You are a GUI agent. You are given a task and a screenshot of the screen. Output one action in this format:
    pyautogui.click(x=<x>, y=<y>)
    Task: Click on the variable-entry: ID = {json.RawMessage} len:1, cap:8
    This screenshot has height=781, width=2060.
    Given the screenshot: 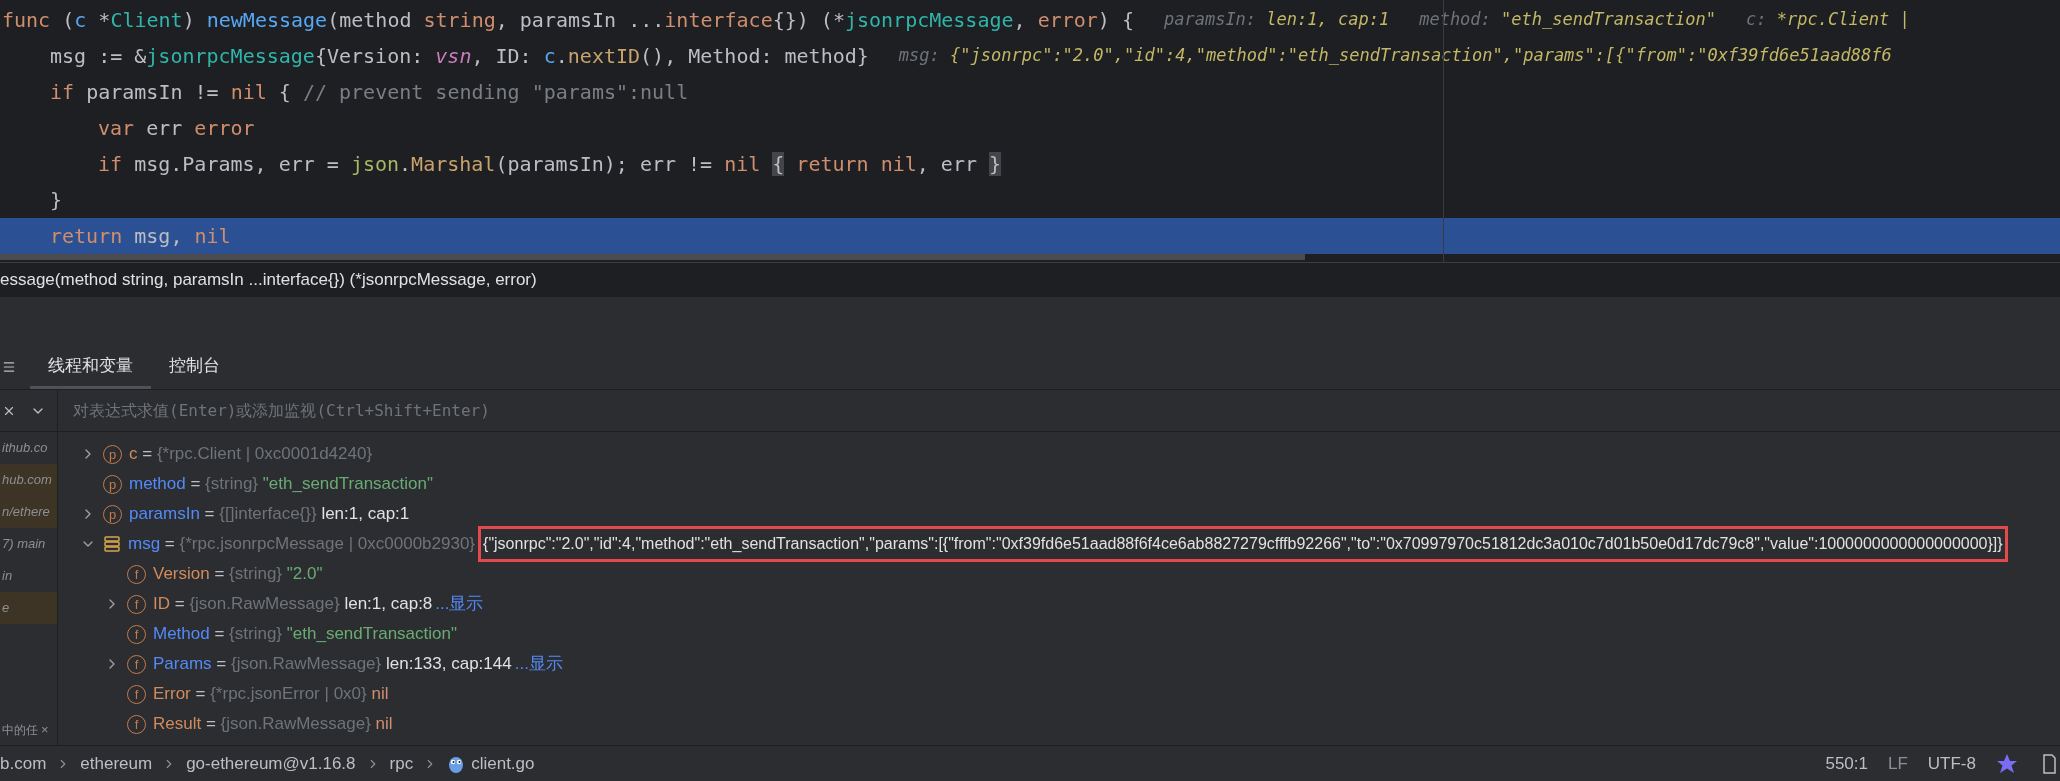 What is the action you would take?
    pyautogui.click(x=293, y=604)
    